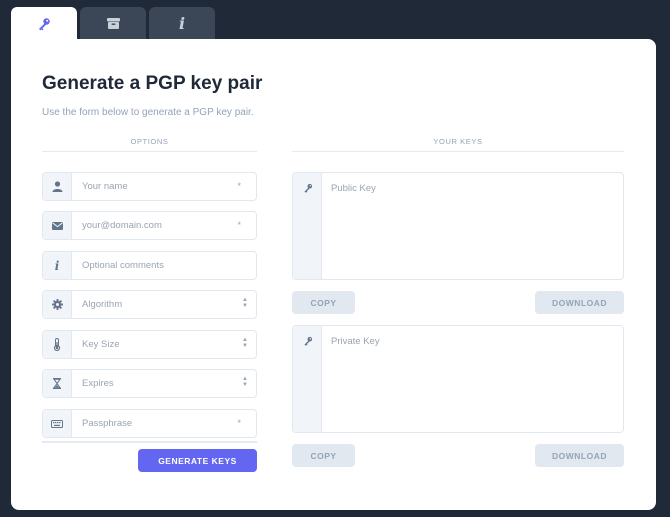 This screenshot has height=517, width=670. What do you see at coordinates (105, 186) in the screenshot?
I see `name-placeholder: Your name` at bounding box center [105, 186].